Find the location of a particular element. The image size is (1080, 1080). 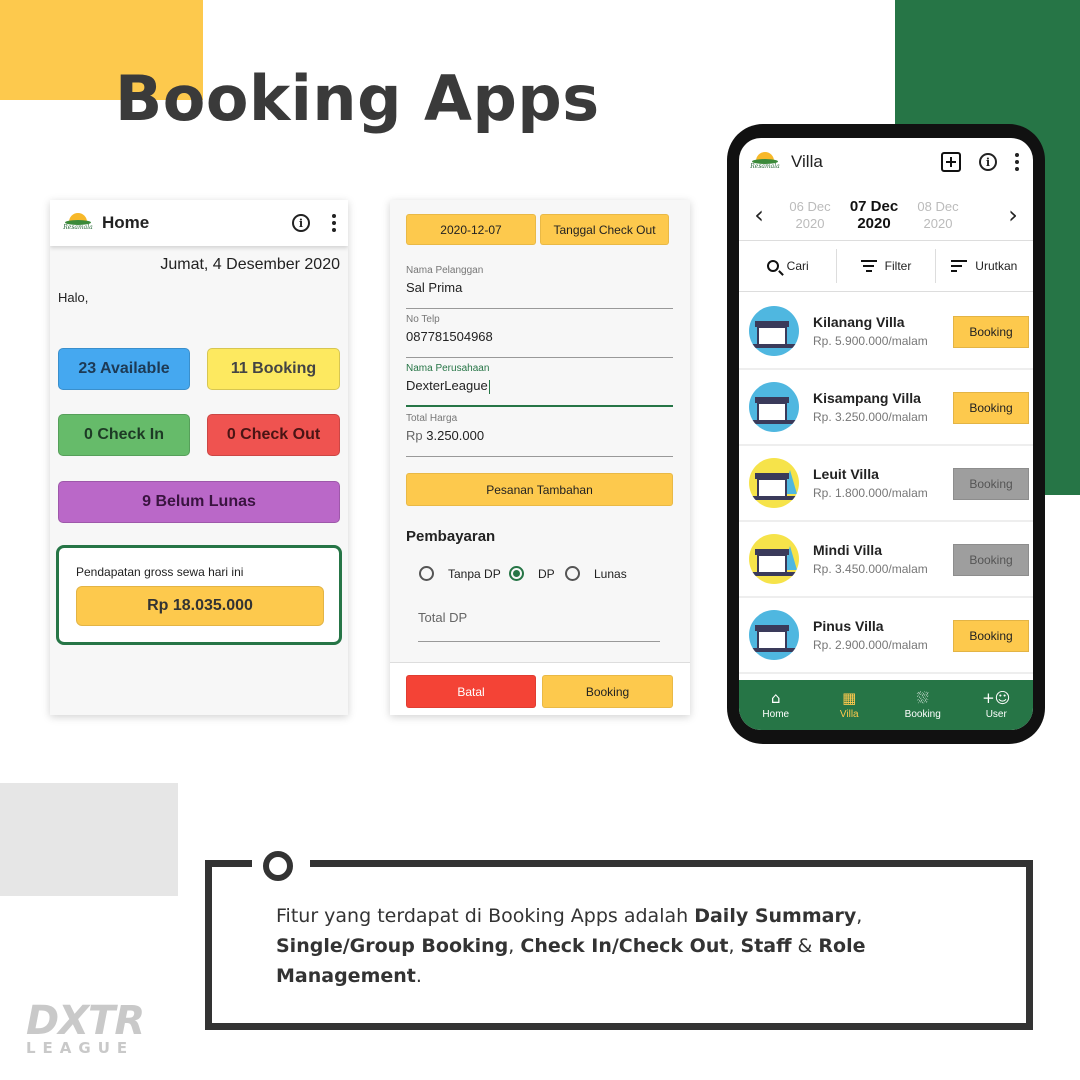

radio-dp: DP is located at coordinates (532, 573).